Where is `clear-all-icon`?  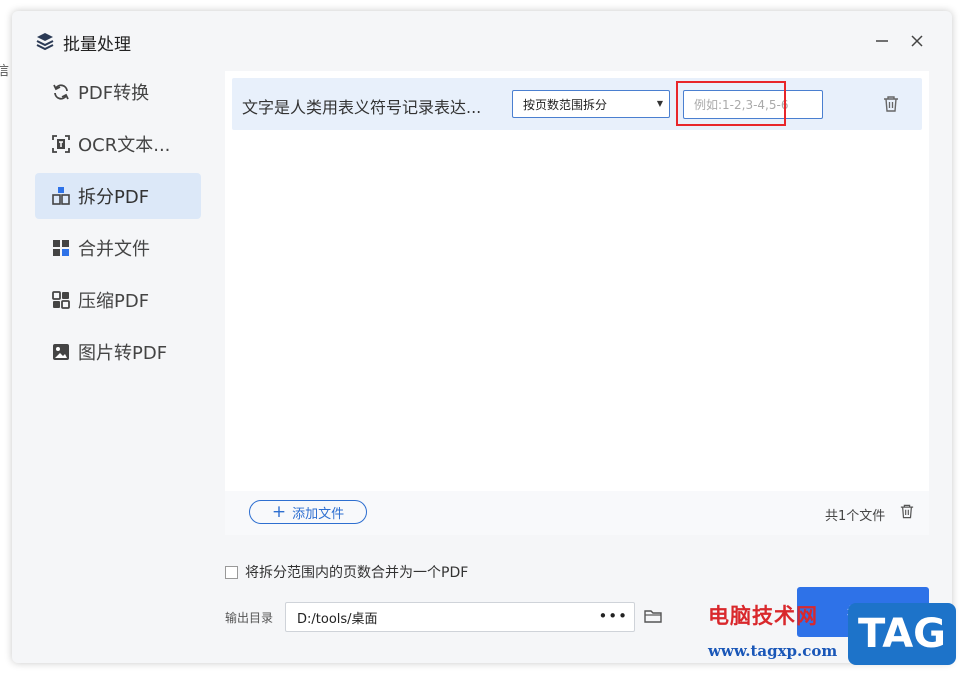 clear-all-icon is located at coordinates (907, 511).